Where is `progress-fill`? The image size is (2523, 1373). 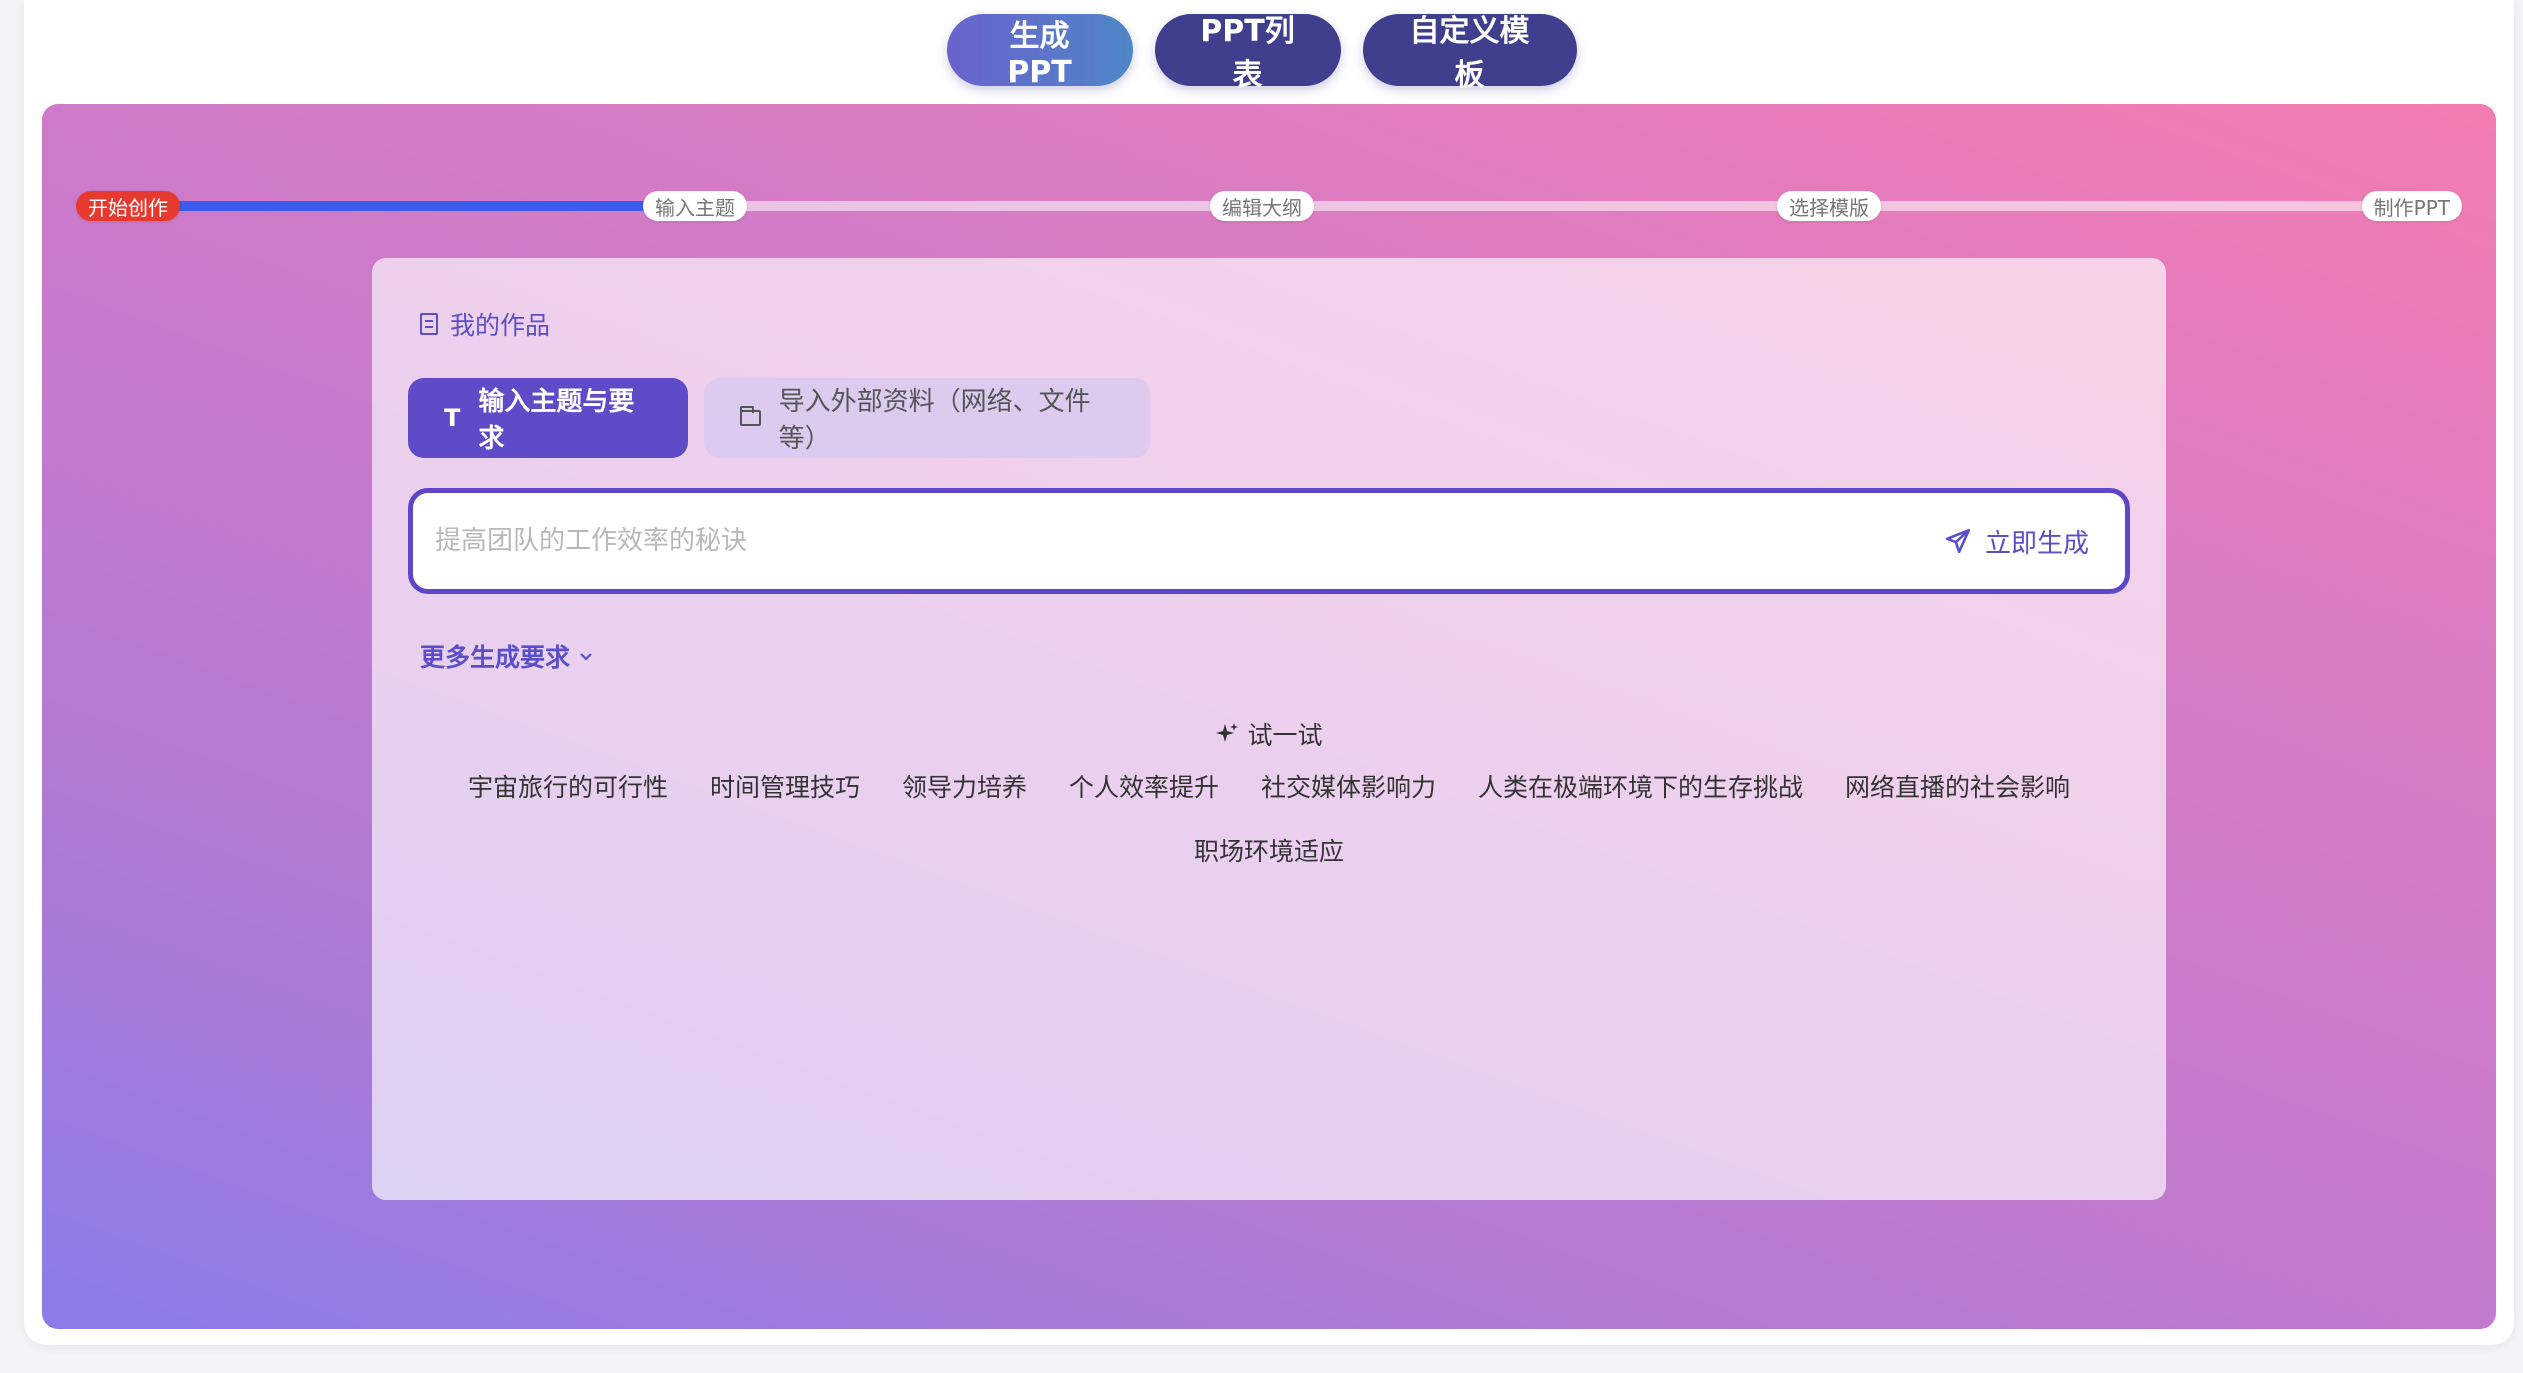
progress-fill is located at coordinates (376, 206).